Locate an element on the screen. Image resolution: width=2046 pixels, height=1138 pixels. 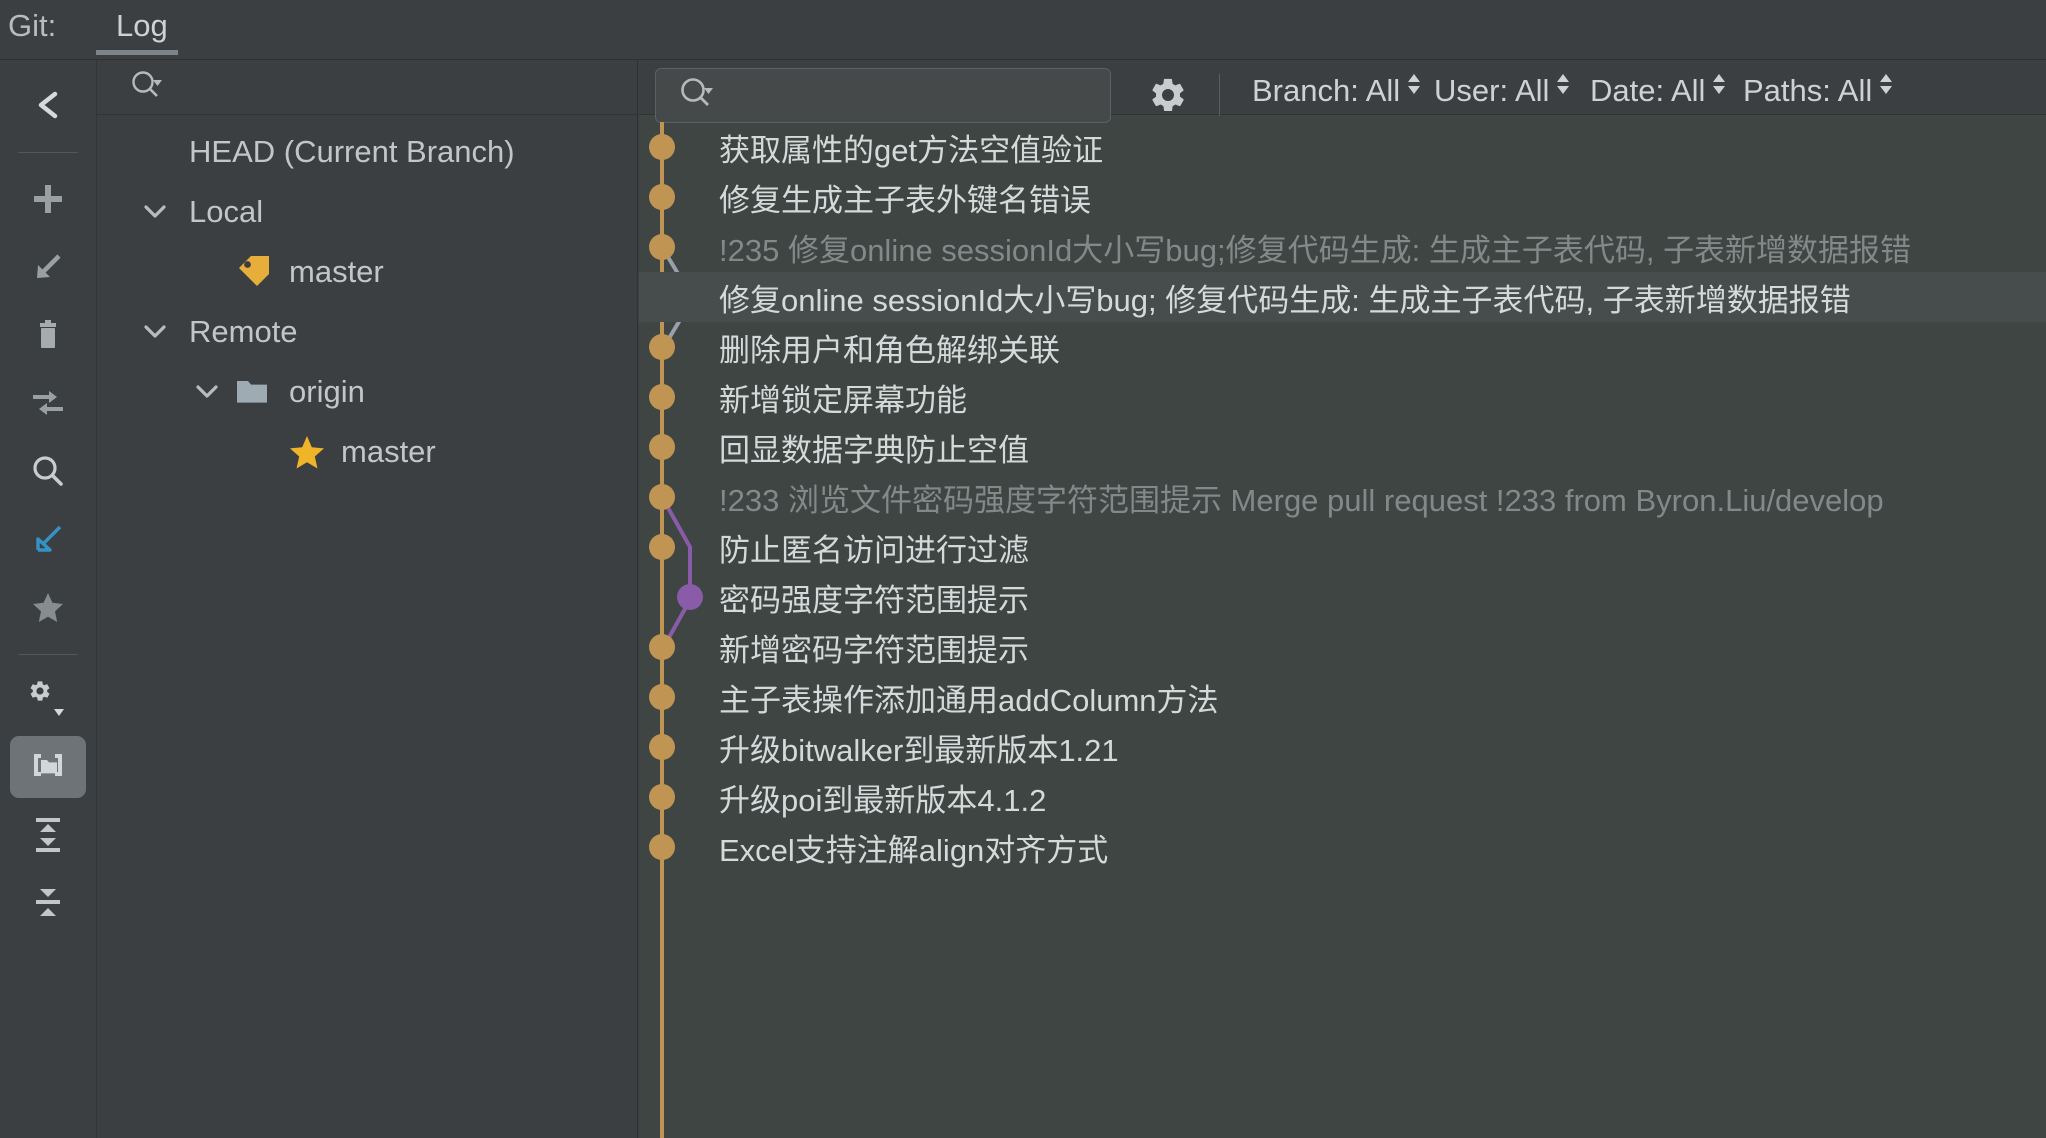
commit-row: 修复生成主子表外键名错误 is located at coordinates (1342, 197).